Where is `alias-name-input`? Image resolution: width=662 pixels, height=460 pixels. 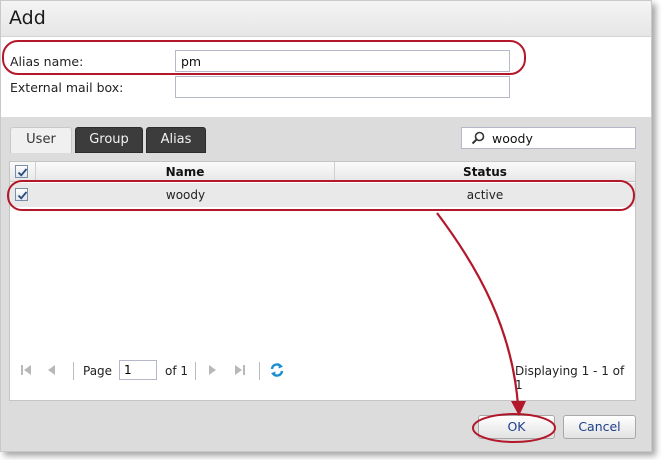
alias-name-input is located at coordinates (342, 61).